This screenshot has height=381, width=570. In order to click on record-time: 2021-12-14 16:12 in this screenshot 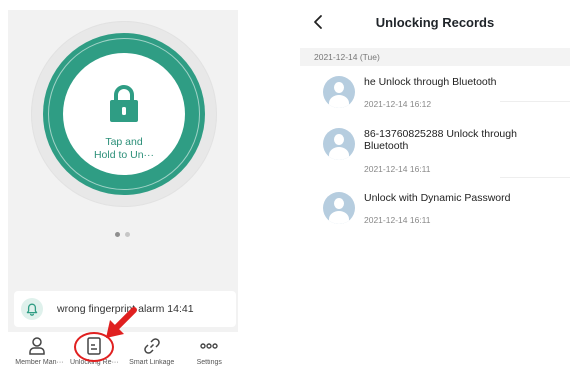, I will do `click(398, 104)`.